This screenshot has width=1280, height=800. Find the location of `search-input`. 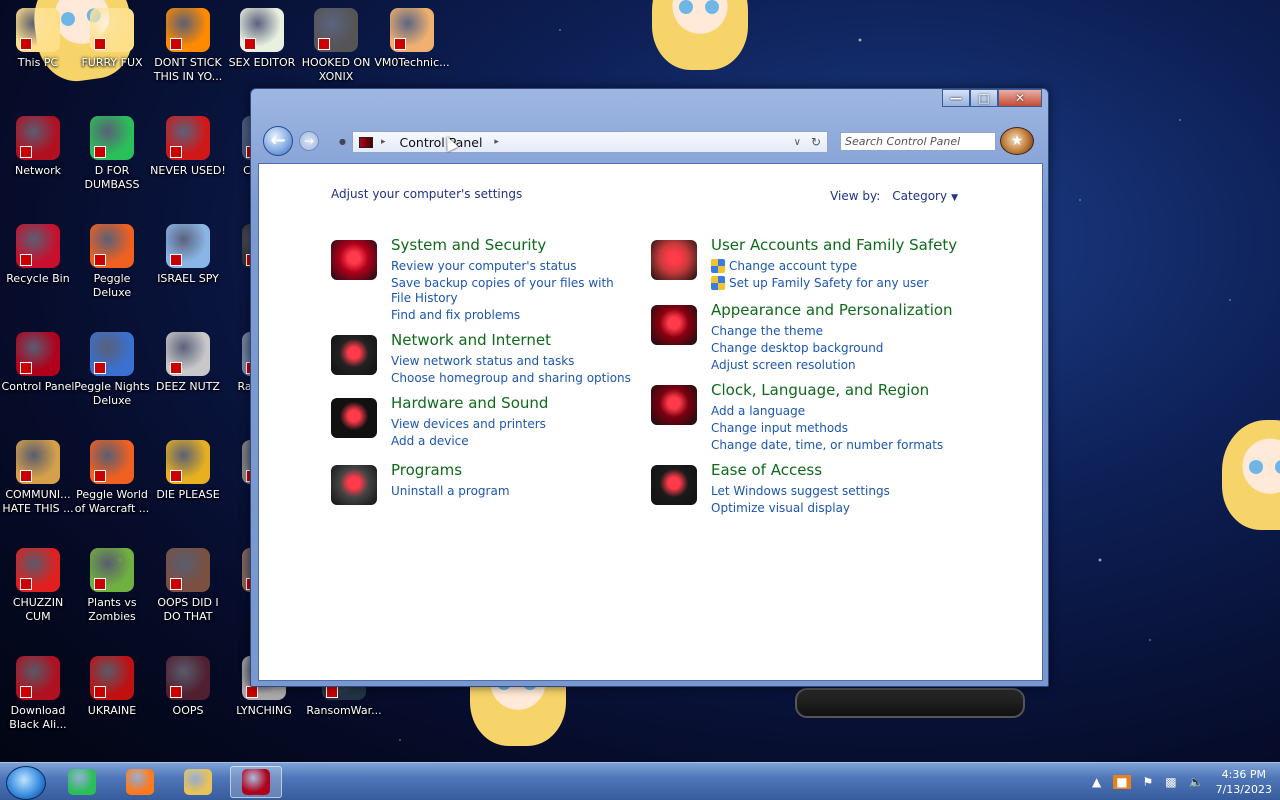

search-input is located at coordinates (918, 141).